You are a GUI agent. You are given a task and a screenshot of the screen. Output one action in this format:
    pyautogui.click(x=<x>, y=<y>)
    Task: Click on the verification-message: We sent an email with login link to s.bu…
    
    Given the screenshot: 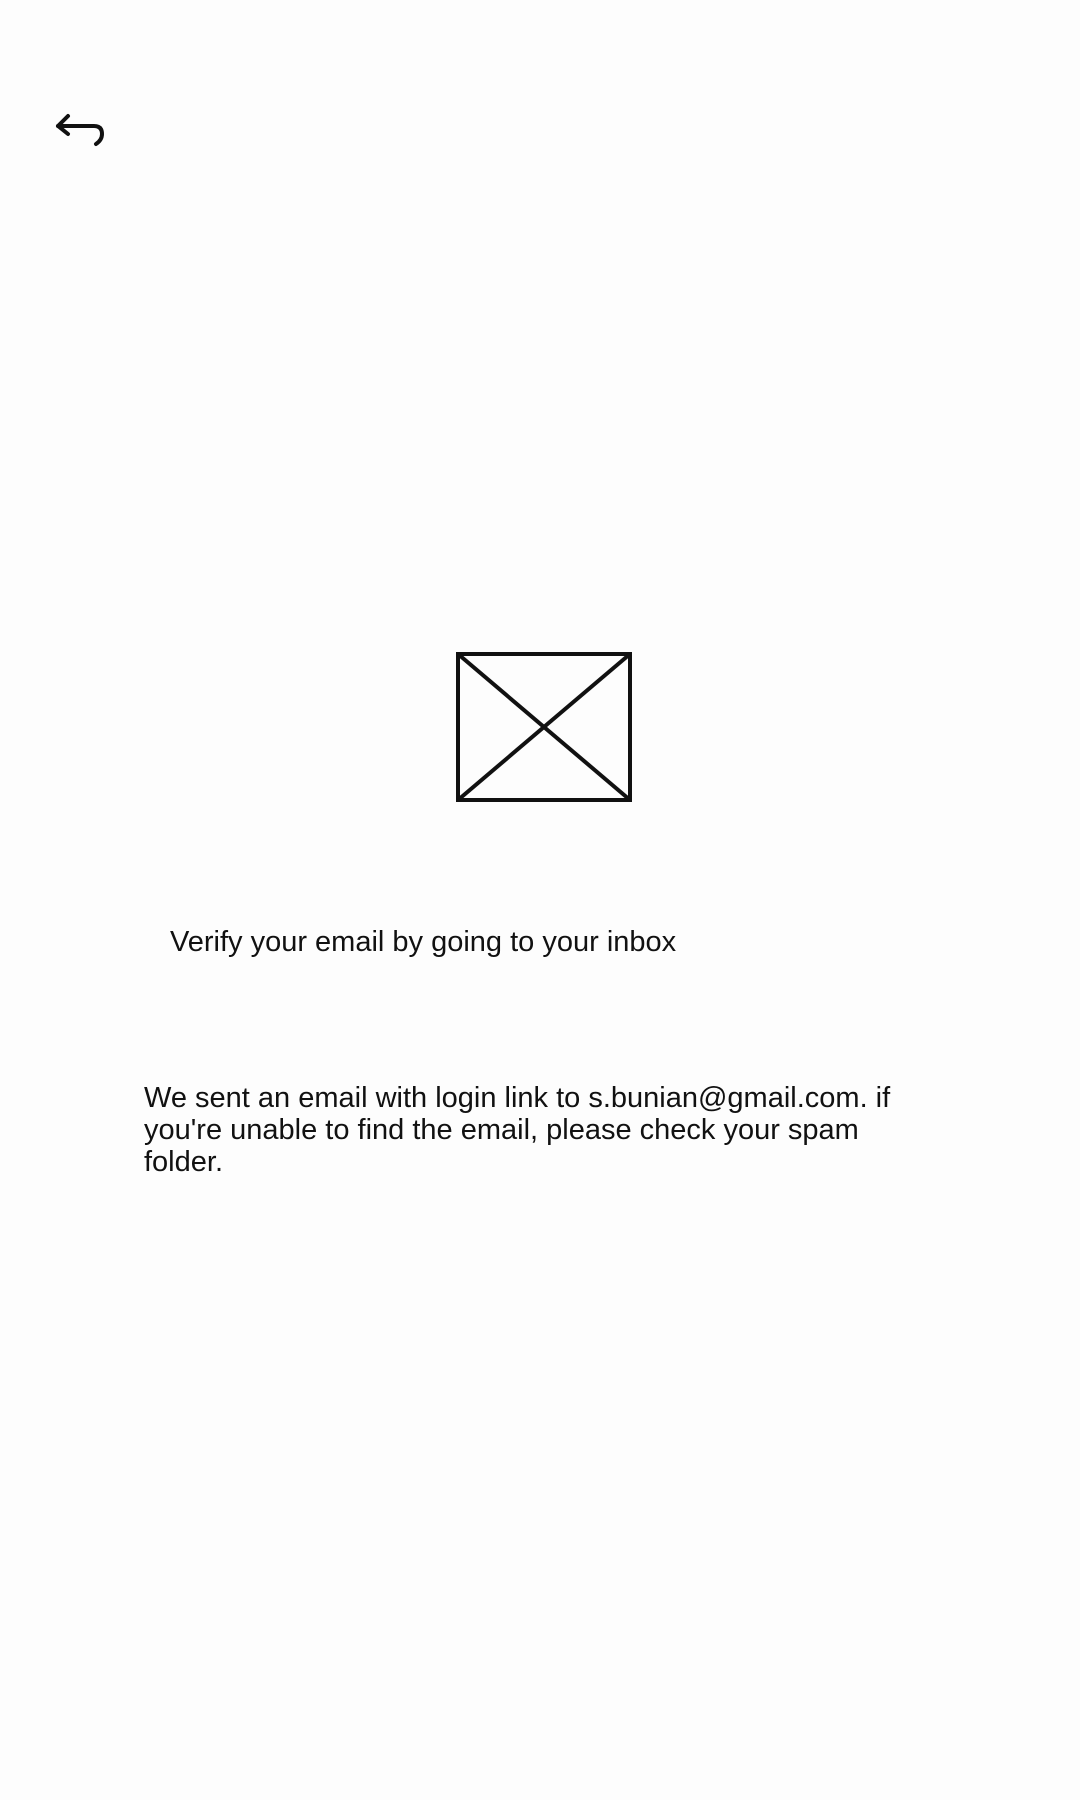 What is the action you would take?
    pyautogui.click(x=517, y=1130)
    